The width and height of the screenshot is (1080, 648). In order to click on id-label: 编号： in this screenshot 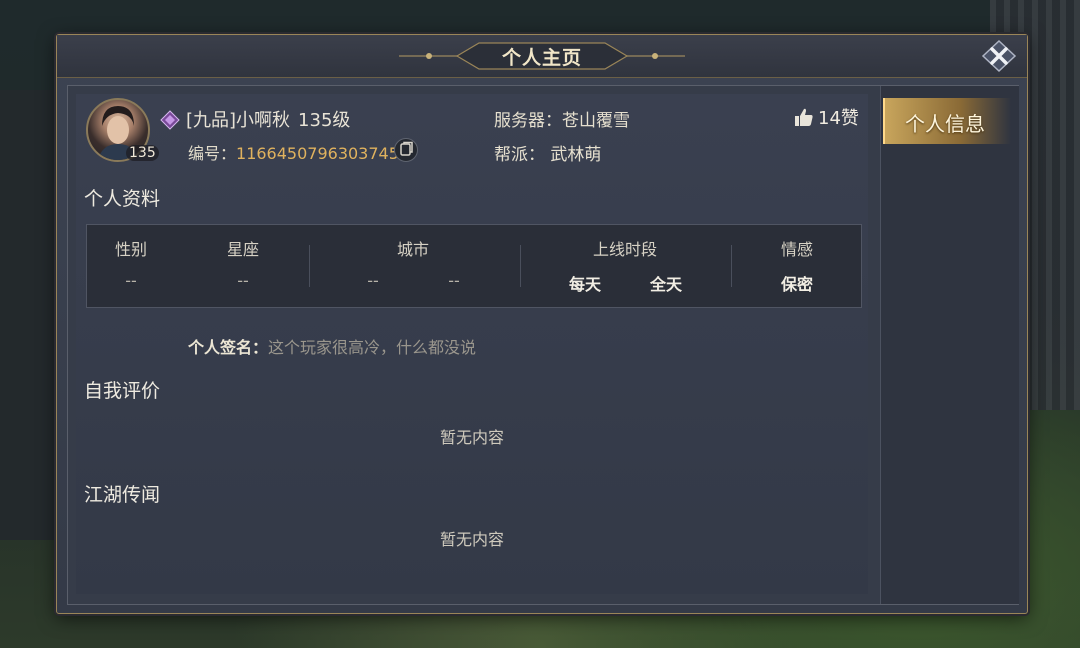, I will do `click(212, 153)`.